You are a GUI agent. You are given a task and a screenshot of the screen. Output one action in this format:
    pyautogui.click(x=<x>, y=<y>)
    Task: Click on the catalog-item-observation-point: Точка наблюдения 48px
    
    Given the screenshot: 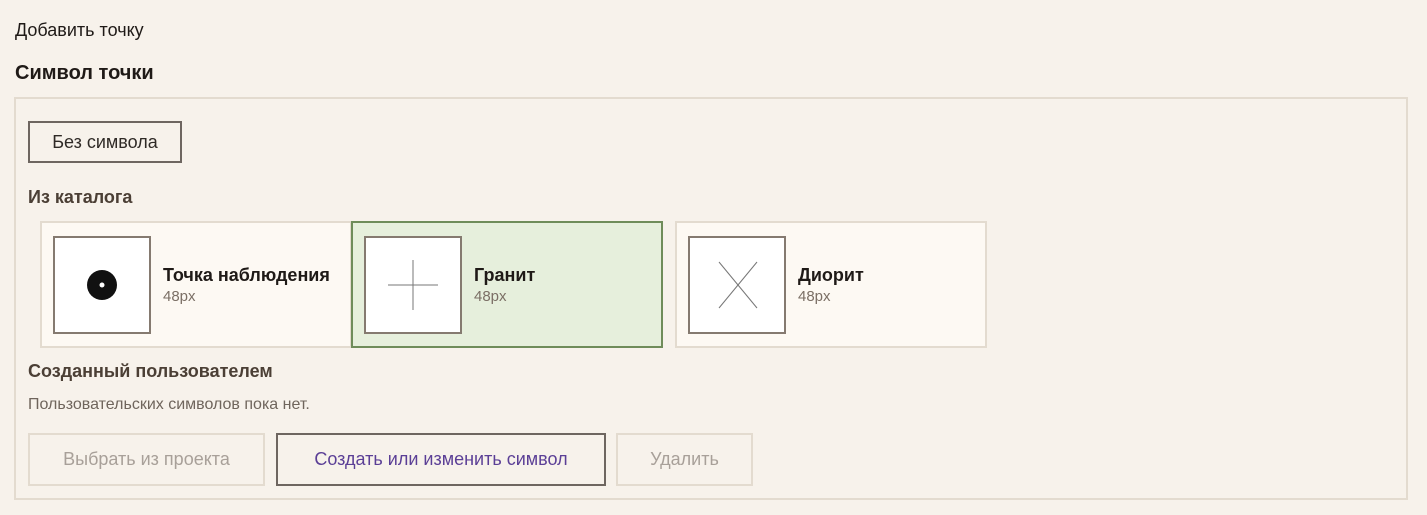 What is the action you would take?
    pyautogui.click(x=196, y=284)
    